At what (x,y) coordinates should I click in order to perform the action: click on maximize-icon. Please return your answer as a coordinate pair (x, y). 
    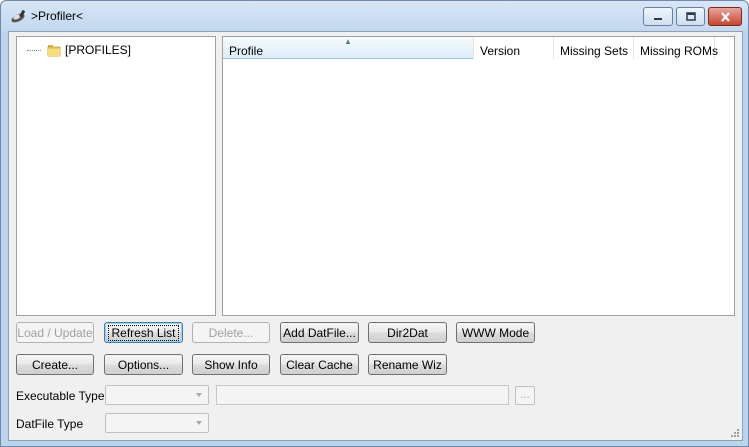
    Looking at the image, I should click on (690, 16).